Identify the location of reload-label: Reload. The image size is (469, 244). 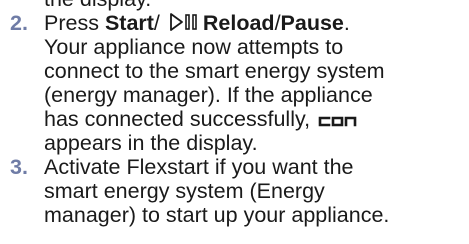
(238, 23).